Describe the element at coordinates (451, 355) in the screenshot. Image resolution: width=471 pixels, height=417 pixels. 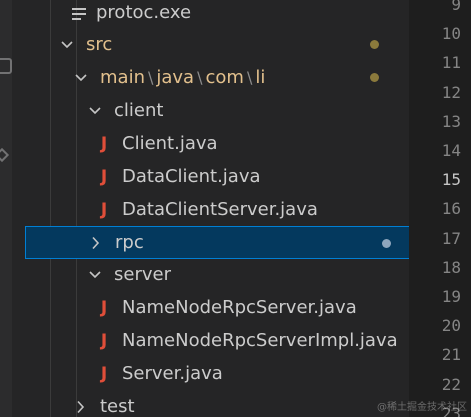
I see `line-number: 21` at that location.